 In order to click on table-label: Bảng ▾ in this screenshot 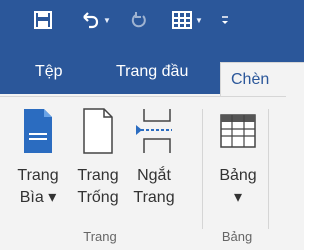, I will do `click(238, 186)`.